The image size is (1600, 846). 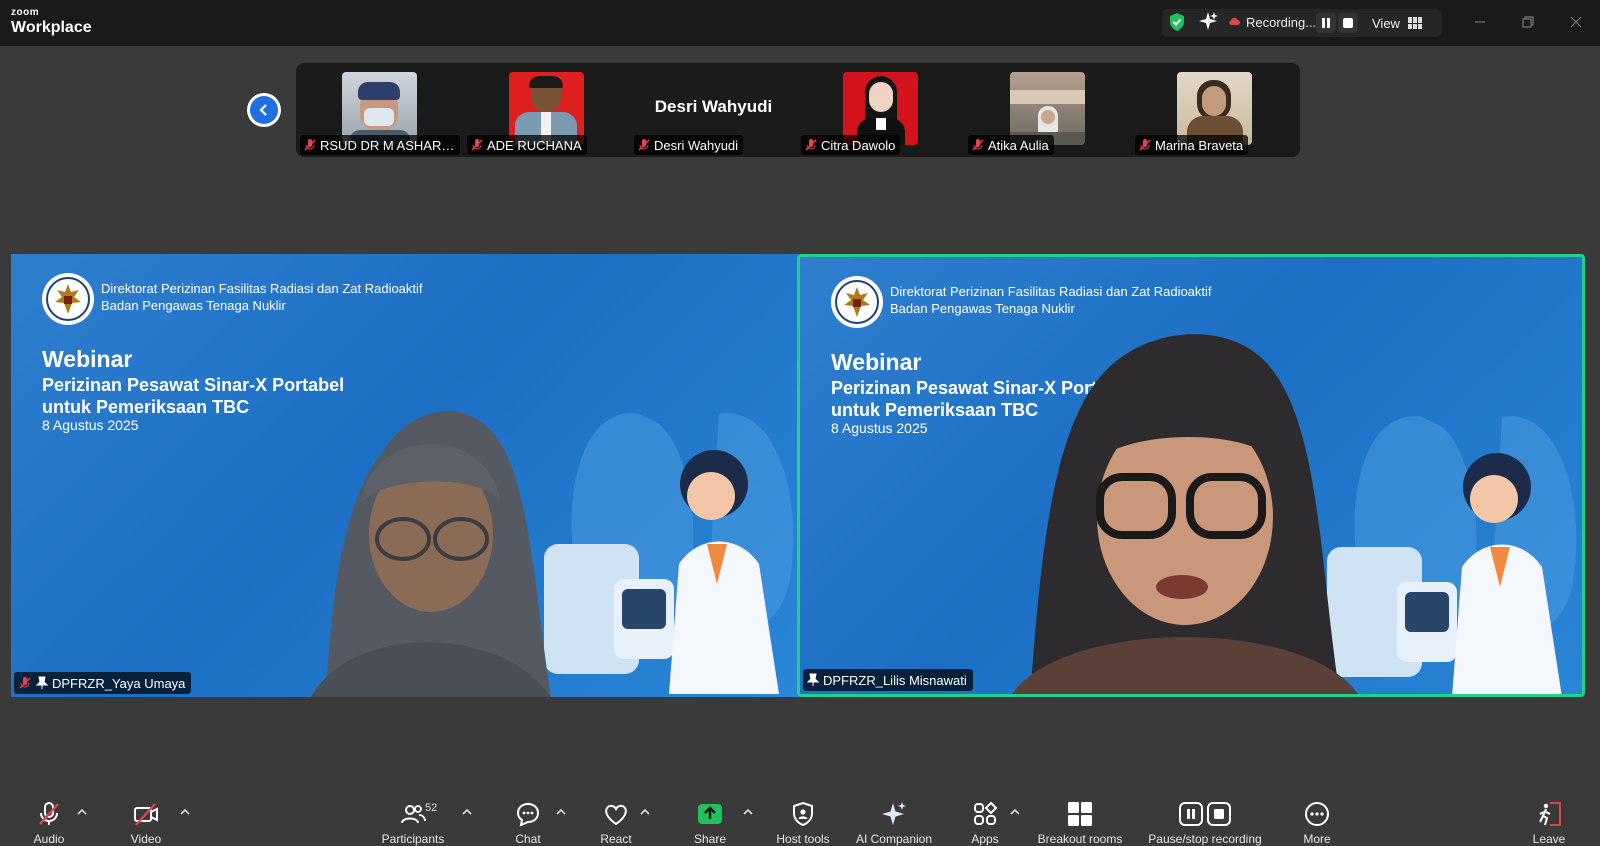 I want to click on host-tools-button: Host tools, so click(x=803, y=816).